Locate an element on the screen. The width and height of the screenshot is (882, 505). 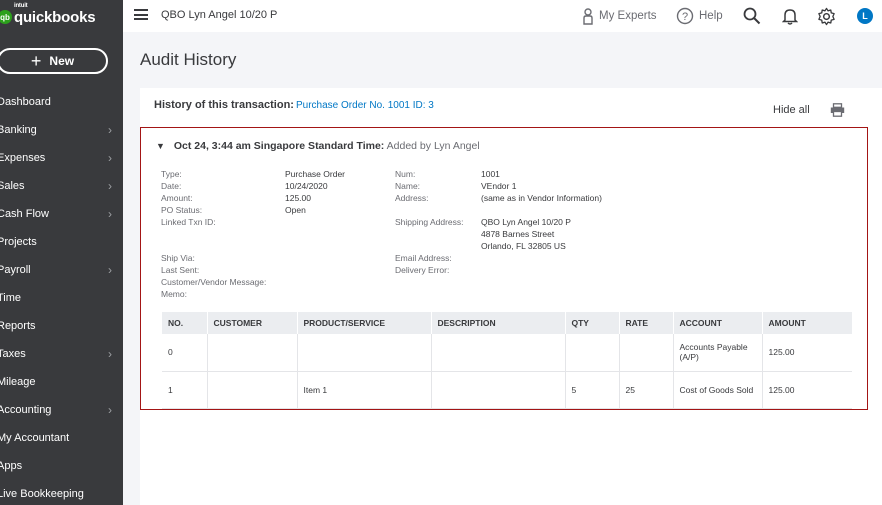
sidebar-item-projects: Projects is located at coordinates (61, 242).